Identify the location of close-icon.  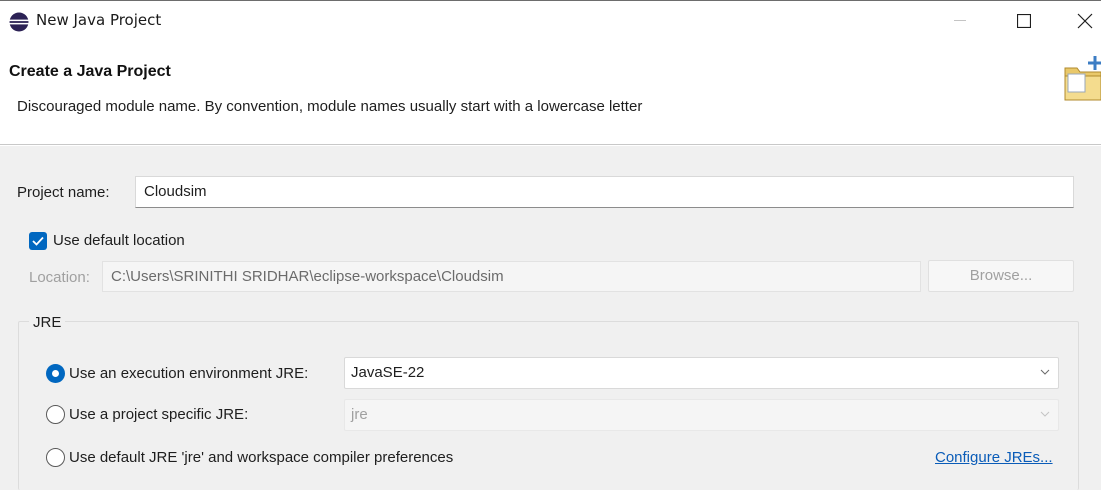
(1085, 21).